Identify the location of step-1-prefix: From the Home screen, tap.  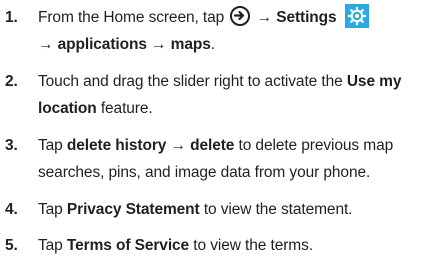
(133, 17).